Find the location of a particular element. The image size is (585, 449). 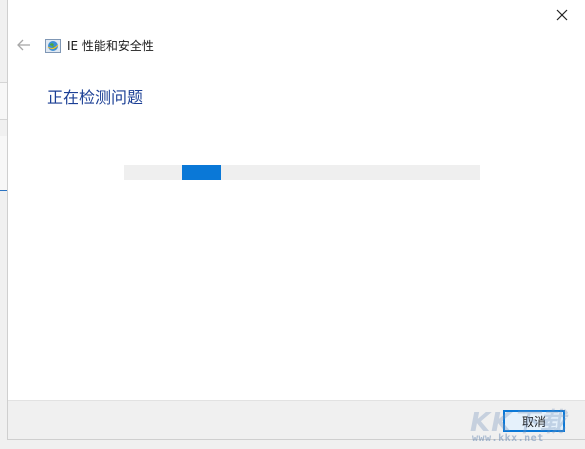

back-button is located at coordinates (24, 45).